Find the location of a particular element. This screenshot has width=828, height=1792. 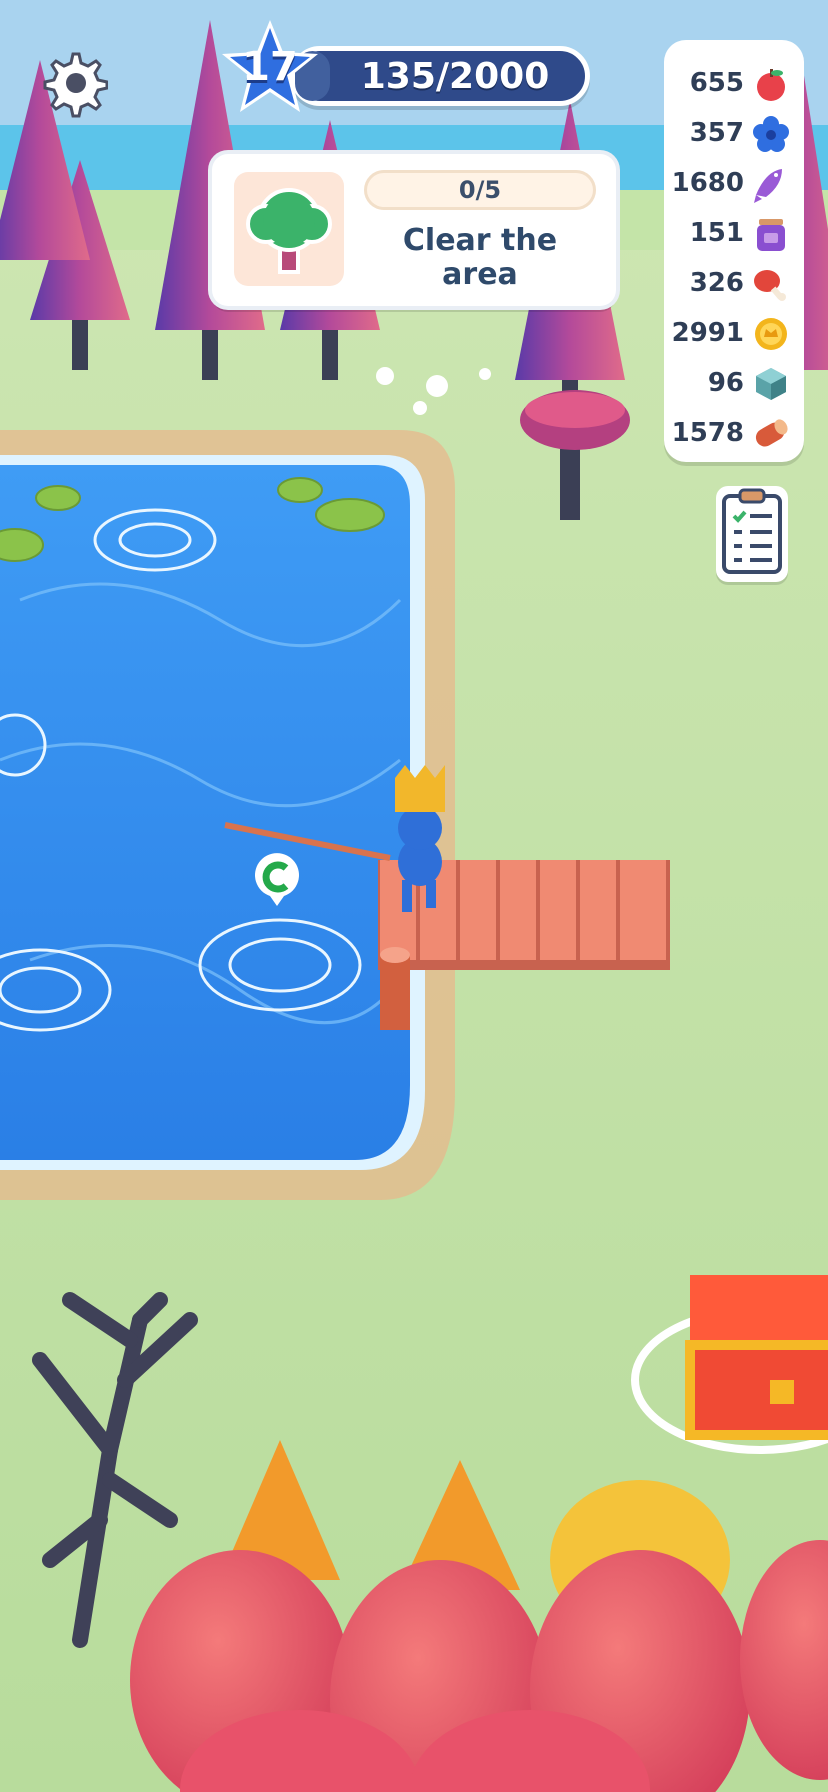

meat-leg-icon is located at coordinates (771, 284).